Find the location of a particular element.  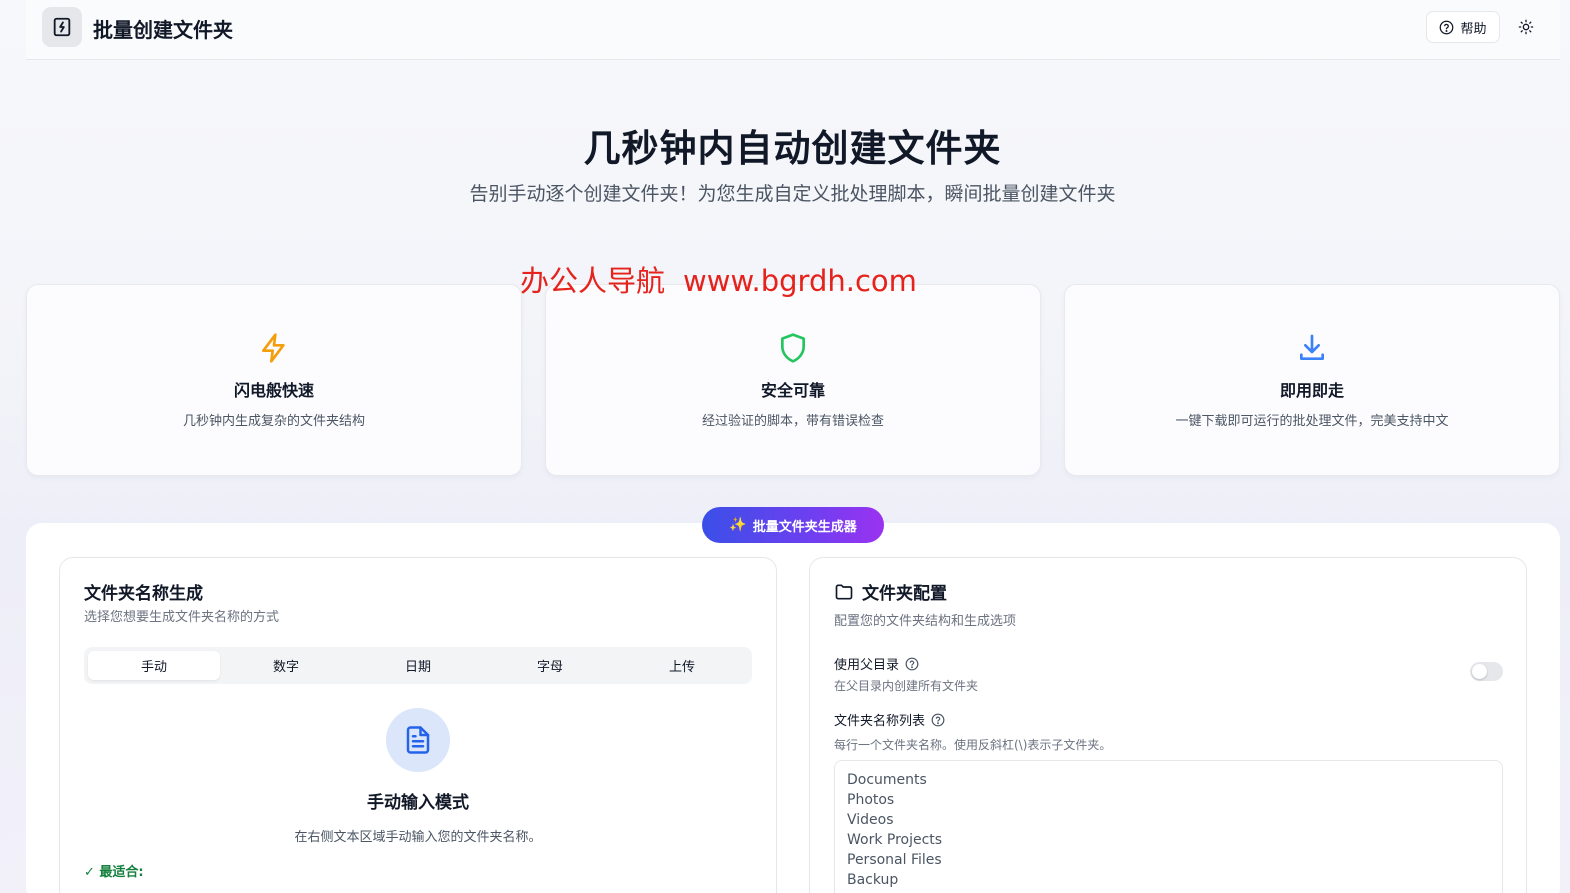

generator-badge: ✨ 批量文件夹生成器 is located at coordinates (793, 525).